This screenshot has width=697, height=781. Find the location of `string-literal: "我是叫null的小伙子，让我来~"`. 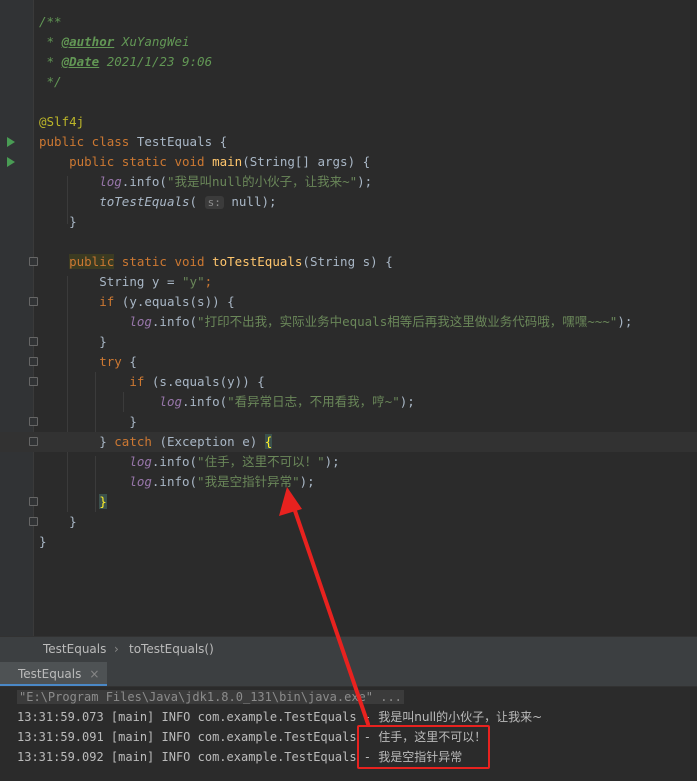

string-literal: "我是叫null的小伙子，让我来~" is located at coordinates (262, 181).